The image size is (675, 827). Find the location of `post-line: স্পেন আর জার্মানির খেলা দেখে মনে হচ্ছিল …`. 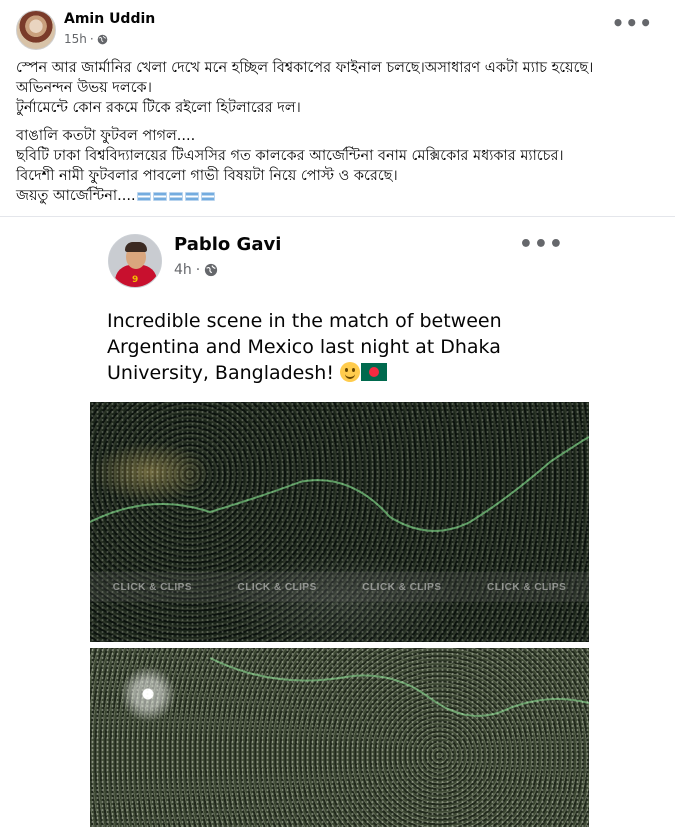

post-line: স্পেন আর জার্মানির খেলা দেখে মনে হচ্ছিল … is located at coordinates (305, 68).